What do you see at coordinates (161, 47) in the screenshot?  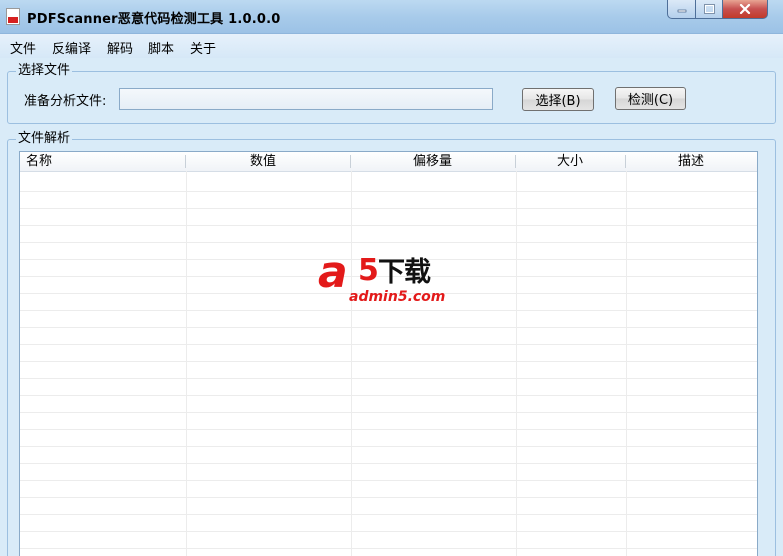 I see `menu-script: 脚本` at bounding box center [161, 47].